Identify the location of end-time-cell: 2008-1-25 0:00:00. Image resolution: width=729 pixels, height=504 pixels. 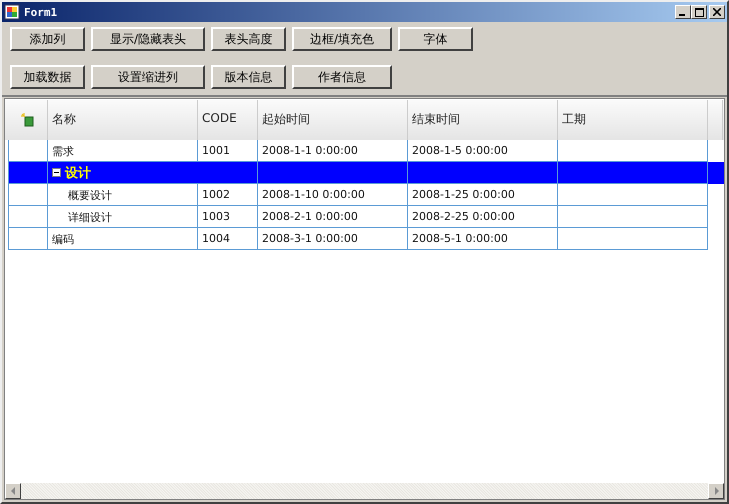
(463, 194).